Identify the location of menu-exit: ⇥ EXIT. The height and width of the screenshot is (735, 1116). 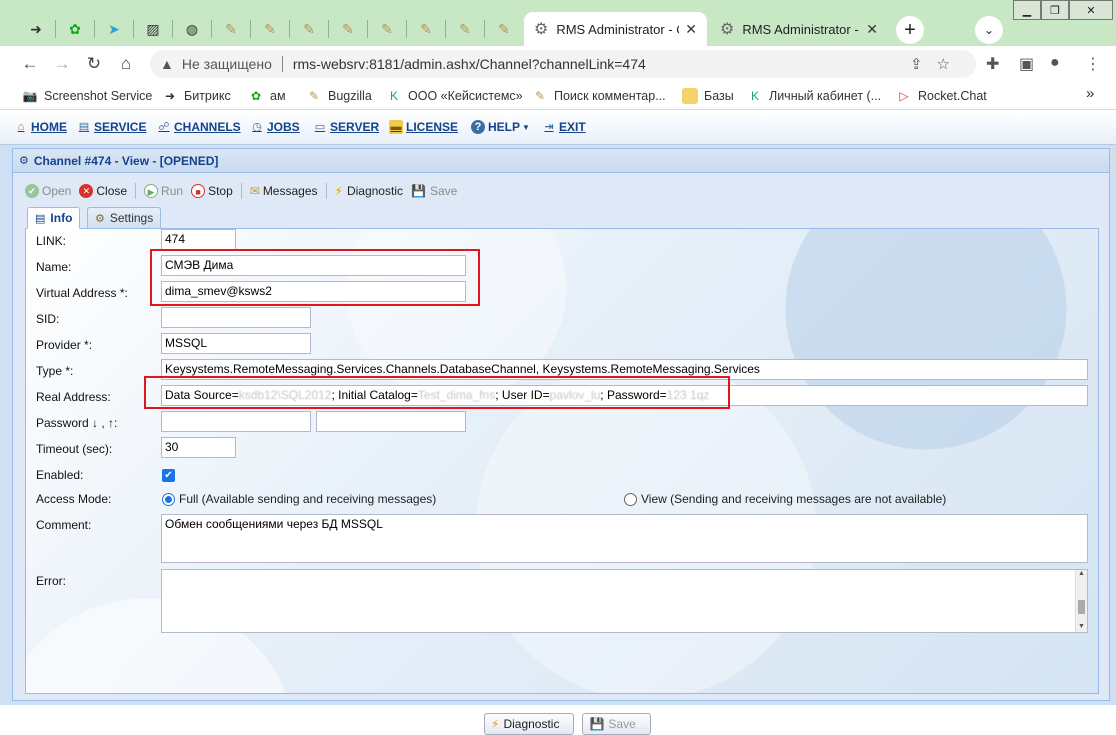
(563, 127).